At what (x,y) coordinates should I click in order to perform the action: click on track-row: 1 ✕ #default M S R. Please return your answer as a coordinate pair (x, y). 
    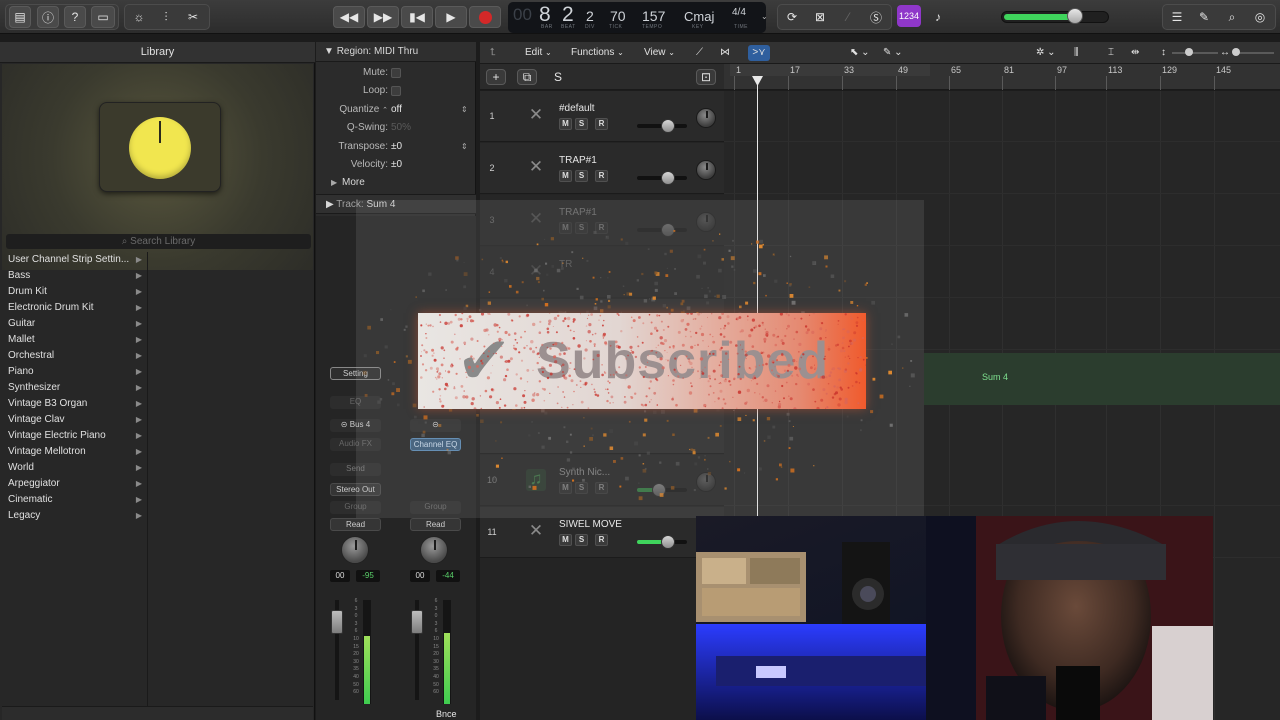
    Looking at the image, I should click on (602, 116).